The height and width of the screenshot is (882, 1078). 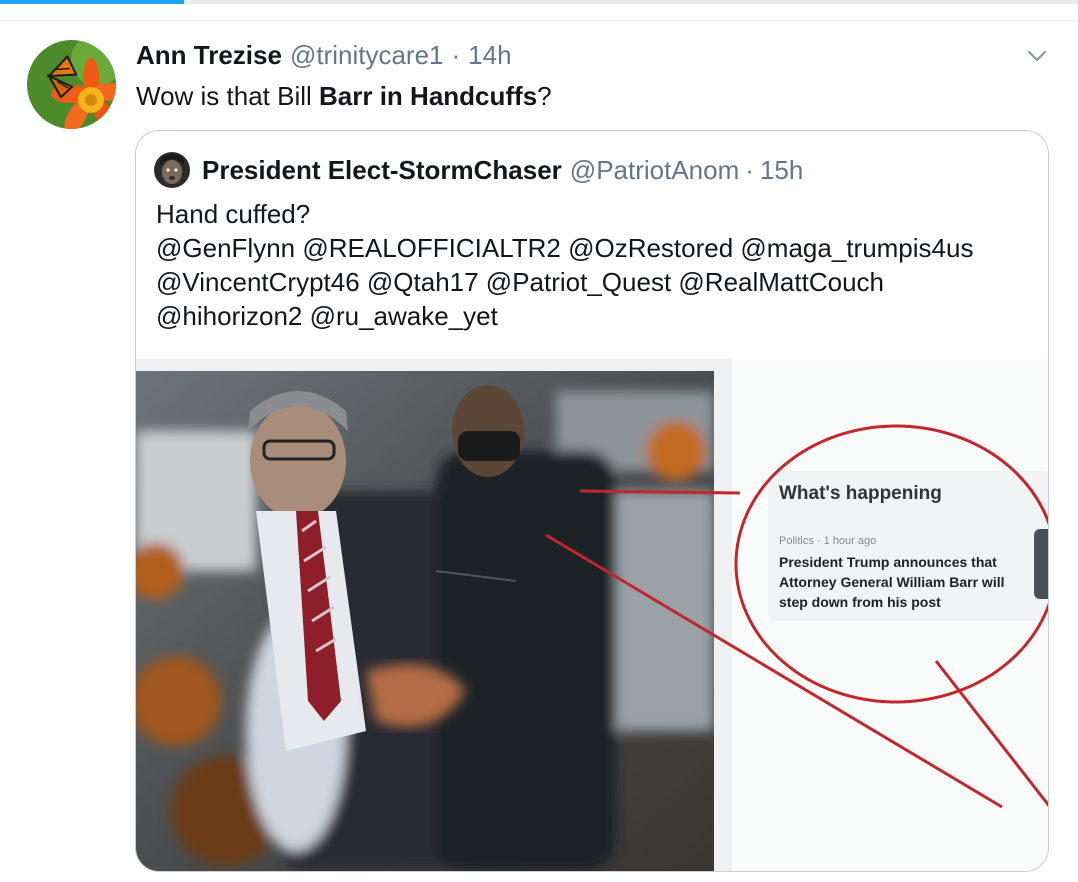 What do you see at coordinates (71, 84) in the screenshot?
I see `author-avatar` at bounding box center [71, 84].